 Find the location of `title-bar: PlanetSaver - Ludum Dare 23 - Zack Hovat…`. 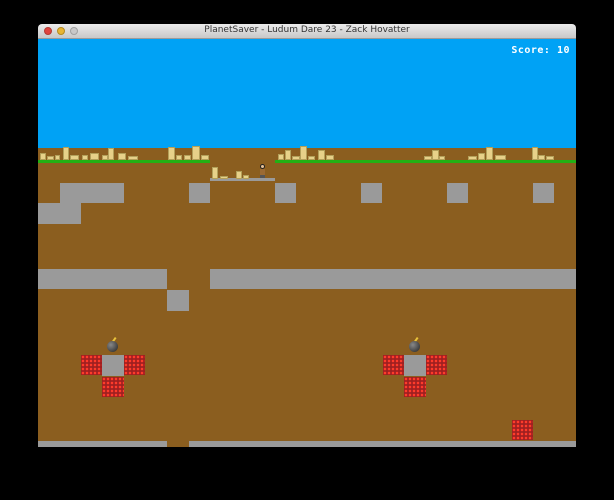

title-bar: PlanetSaver - Ludum Dare 23 - Zack Hovat… is located at coordinates (307, 31).